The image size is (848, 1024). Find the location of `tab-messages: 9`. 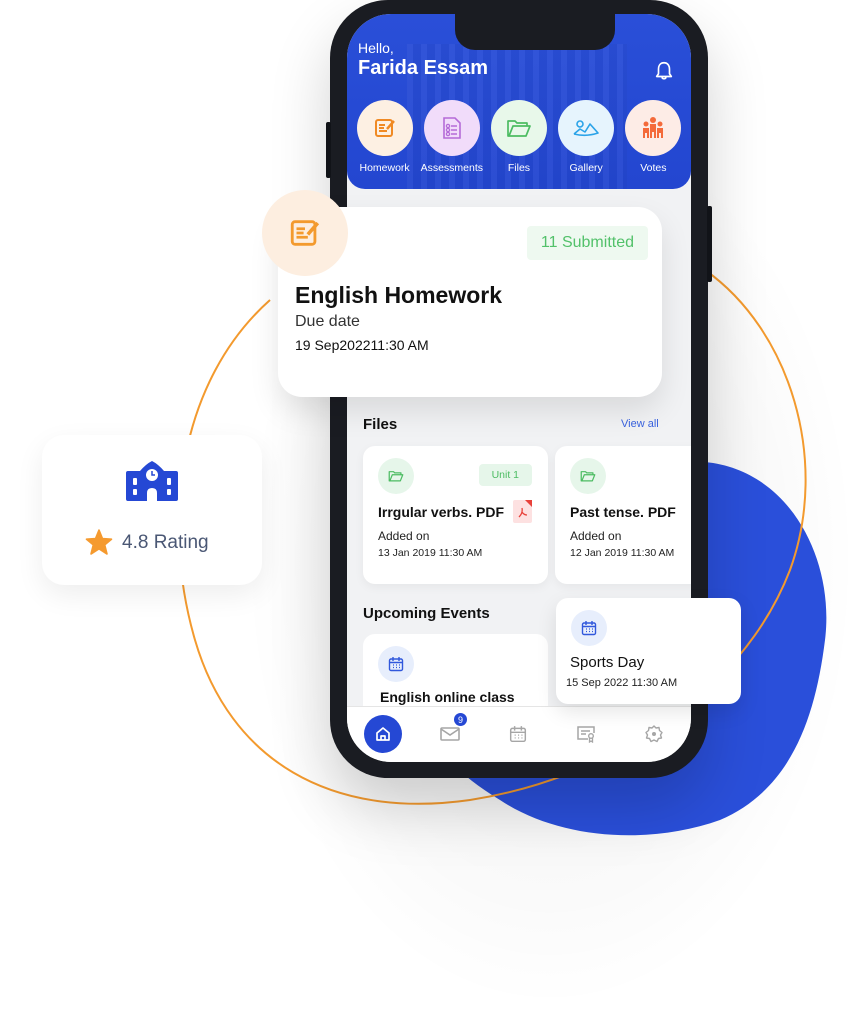

tab-messages: 9 is located at coordinates (450, 733).